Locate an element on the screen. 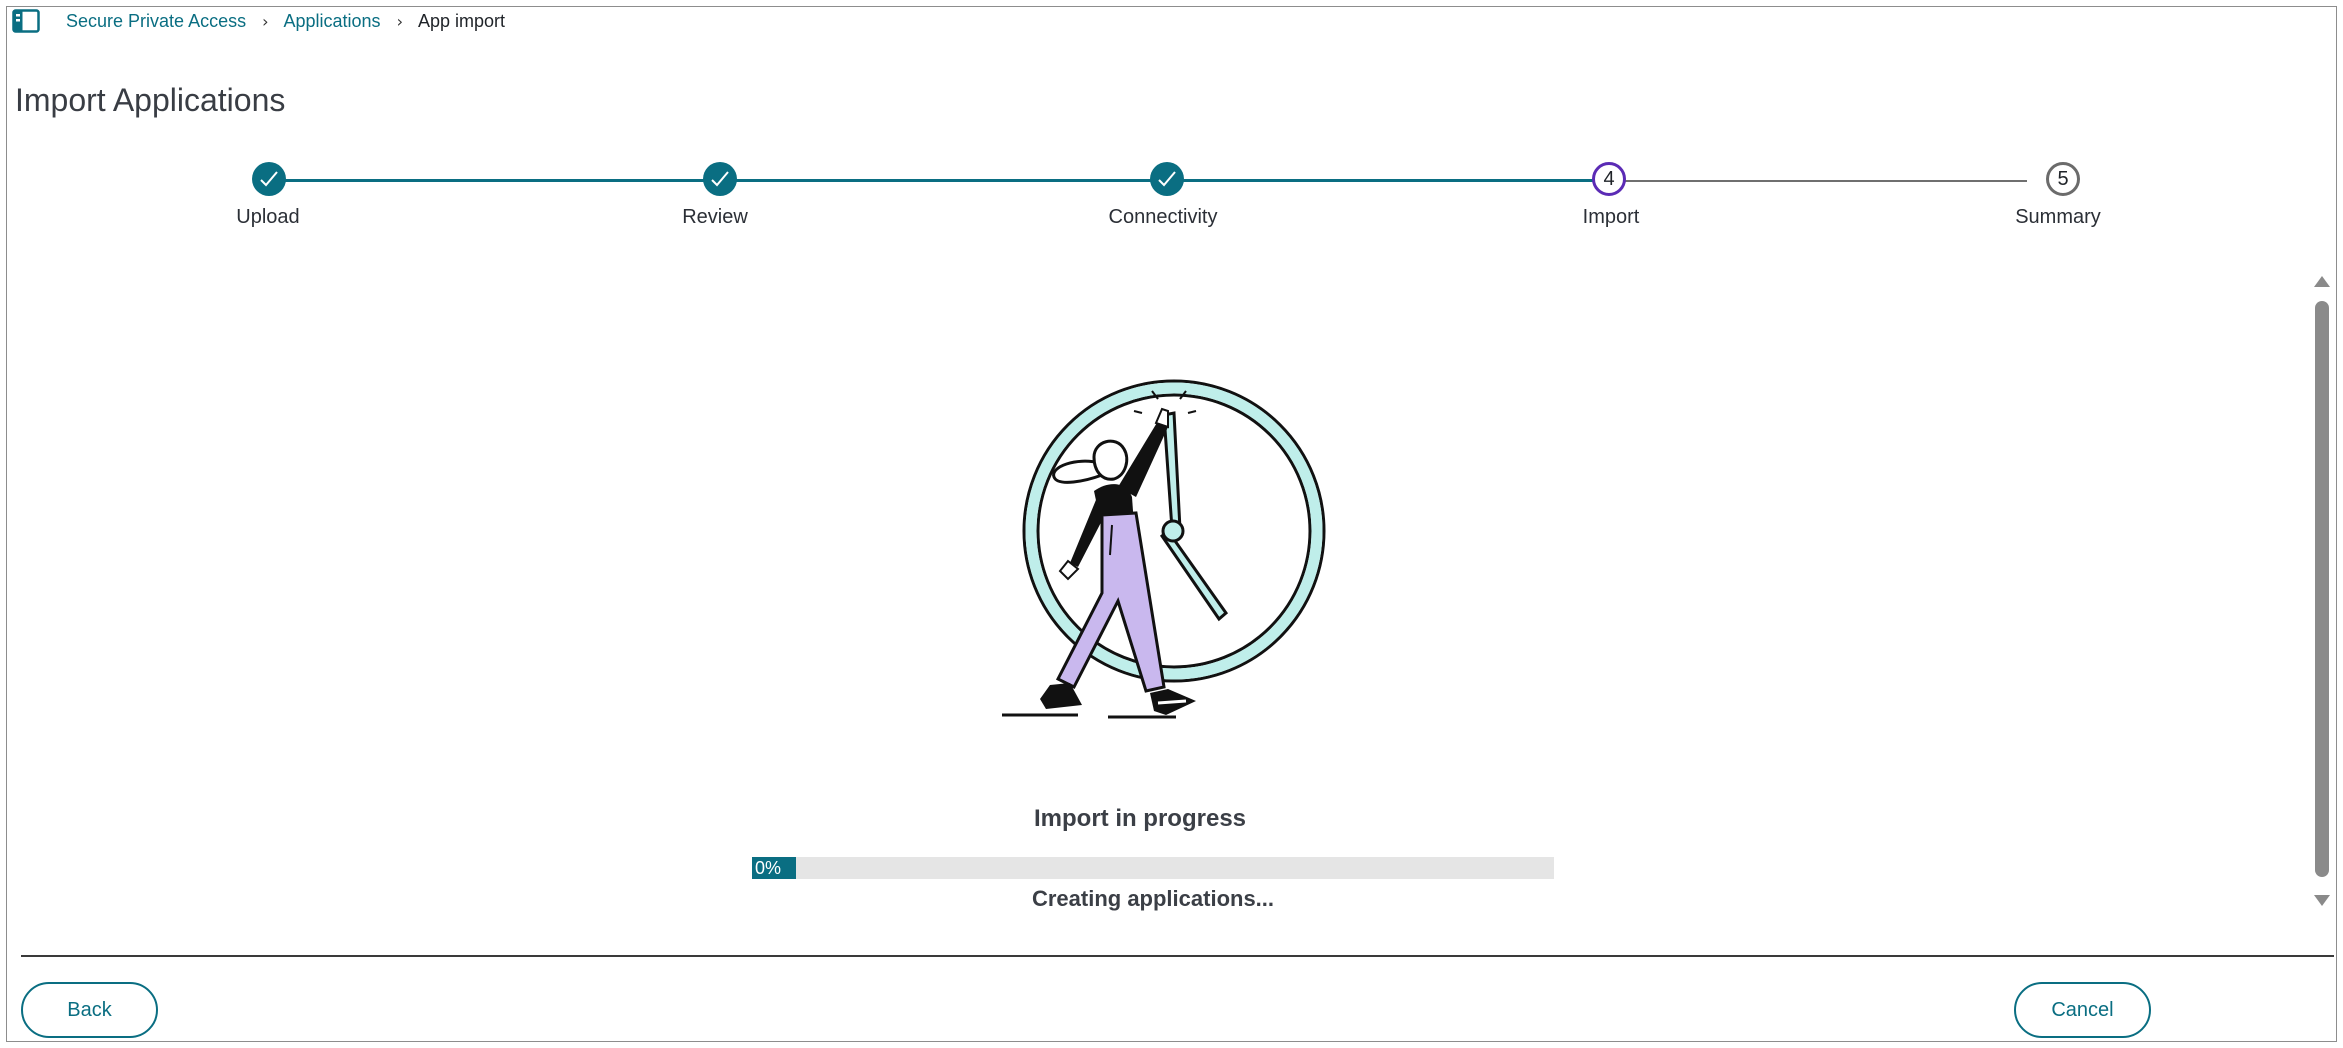 The height and width of the screenshot is (1048, 2343). step-label-review: Review is located at coordinates (715, 217).